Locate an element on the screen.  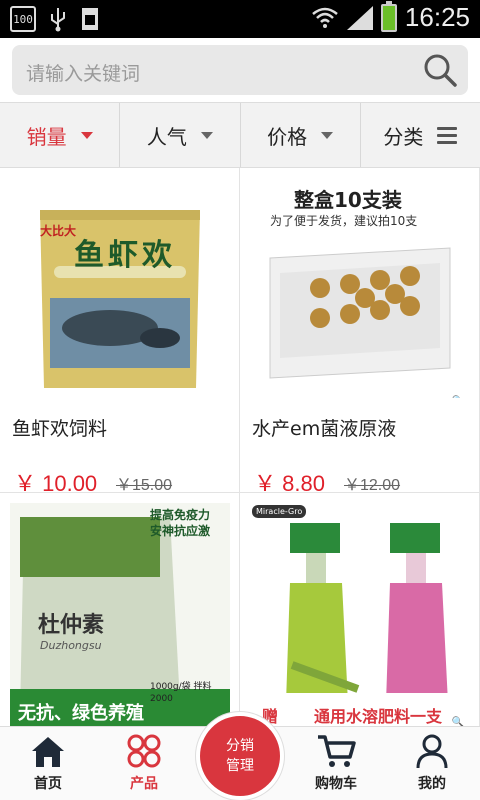
home-icon is located at coordinates (48, 752).